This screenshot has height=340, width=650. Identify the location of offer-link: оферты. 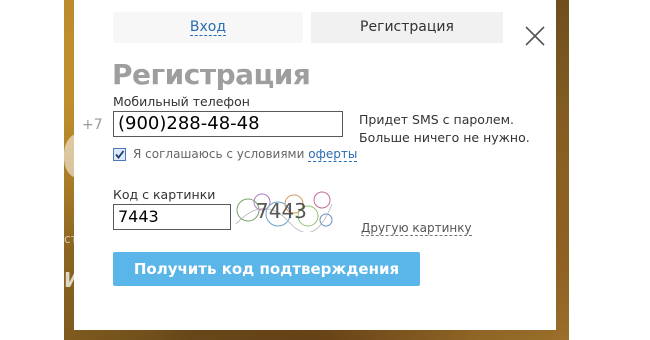
(333, 154).